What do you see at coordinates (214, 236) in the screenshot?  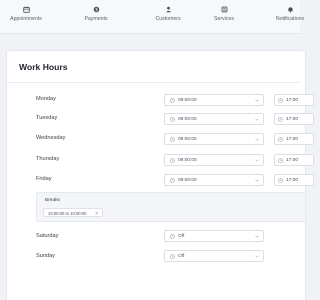 I see `saturday-status-field: Off` at bounding box center [214, 236].